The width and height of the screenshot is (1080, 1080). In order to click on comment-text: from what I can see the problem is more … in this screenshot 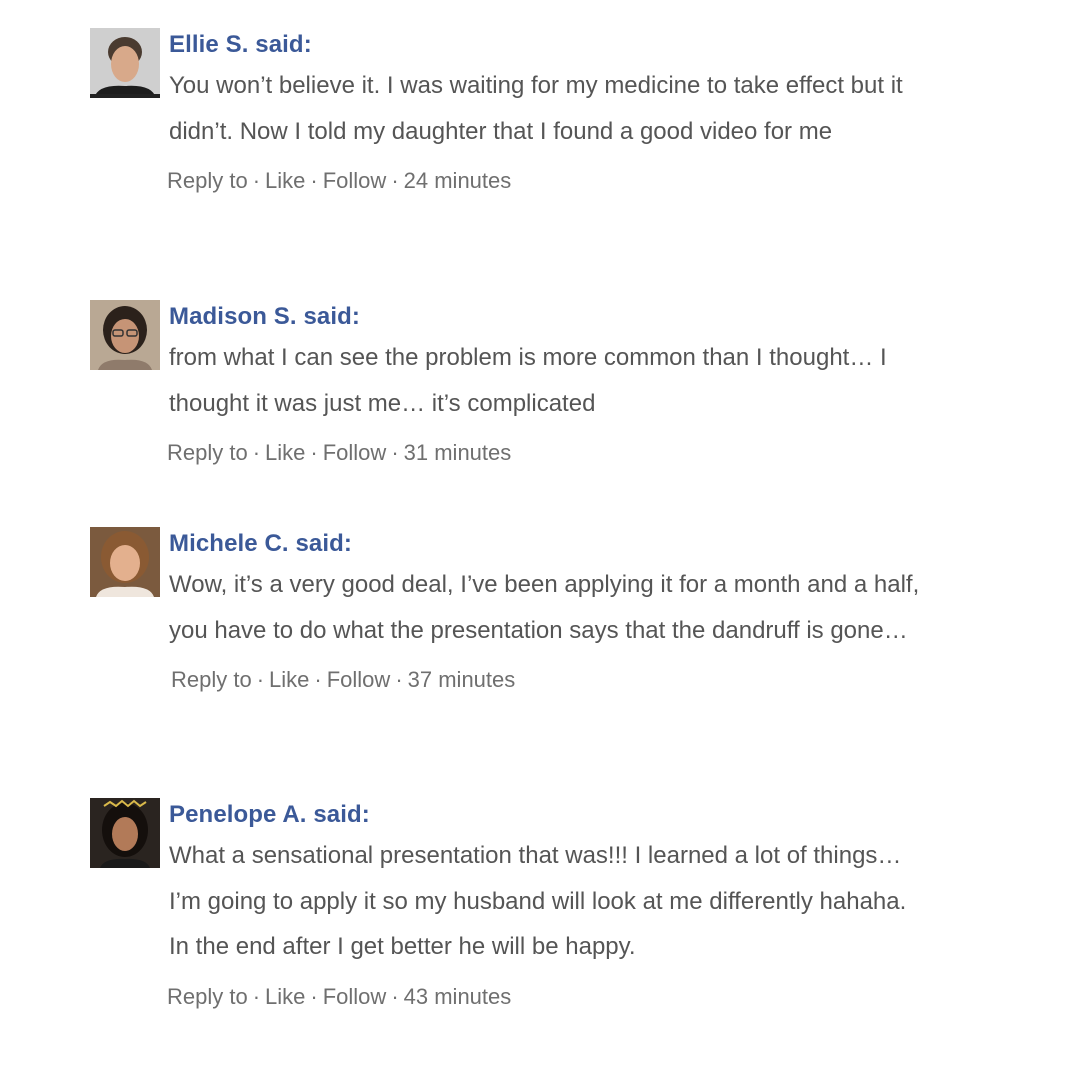, I will do `click(528, 380)`.